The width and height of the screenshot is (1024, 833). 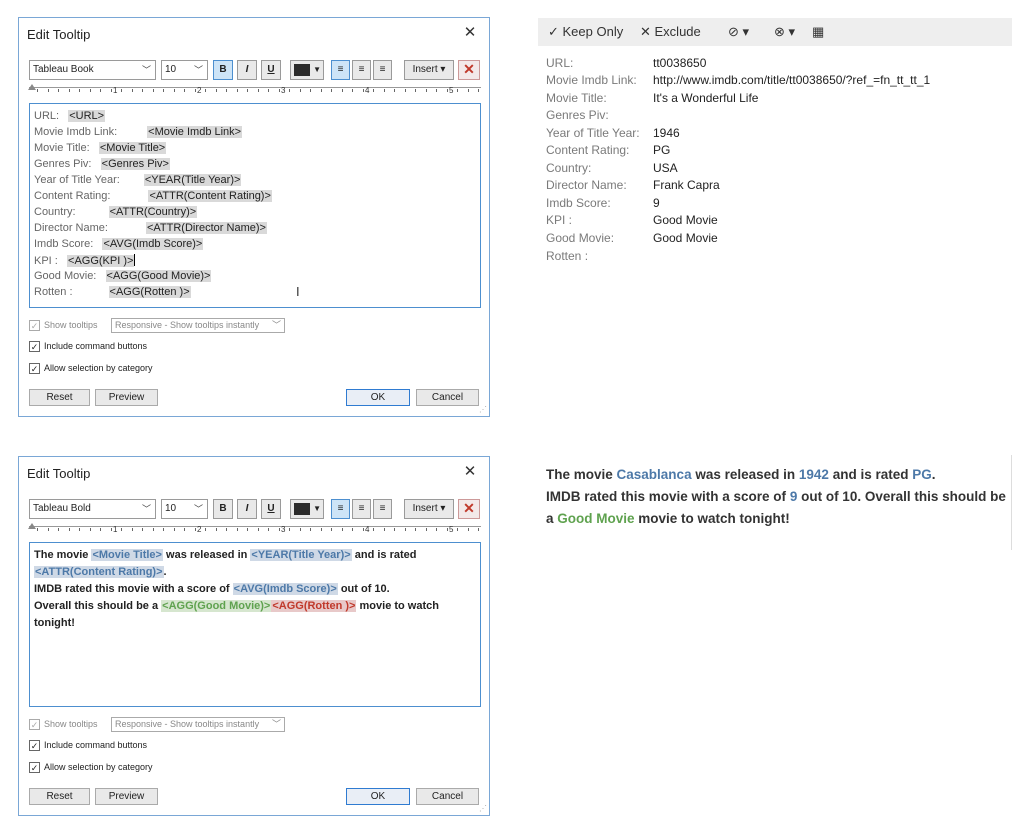 I want to click on field-label: URL:, so click(x=47, y=116).